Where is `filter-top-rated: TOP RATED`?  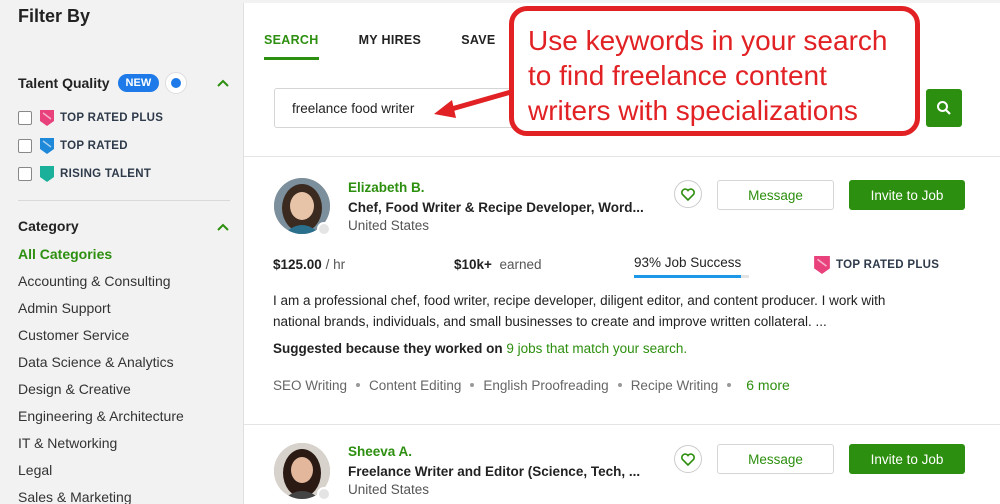
filter-top-rated: TOP RATED is located at coordinates (73, 146).